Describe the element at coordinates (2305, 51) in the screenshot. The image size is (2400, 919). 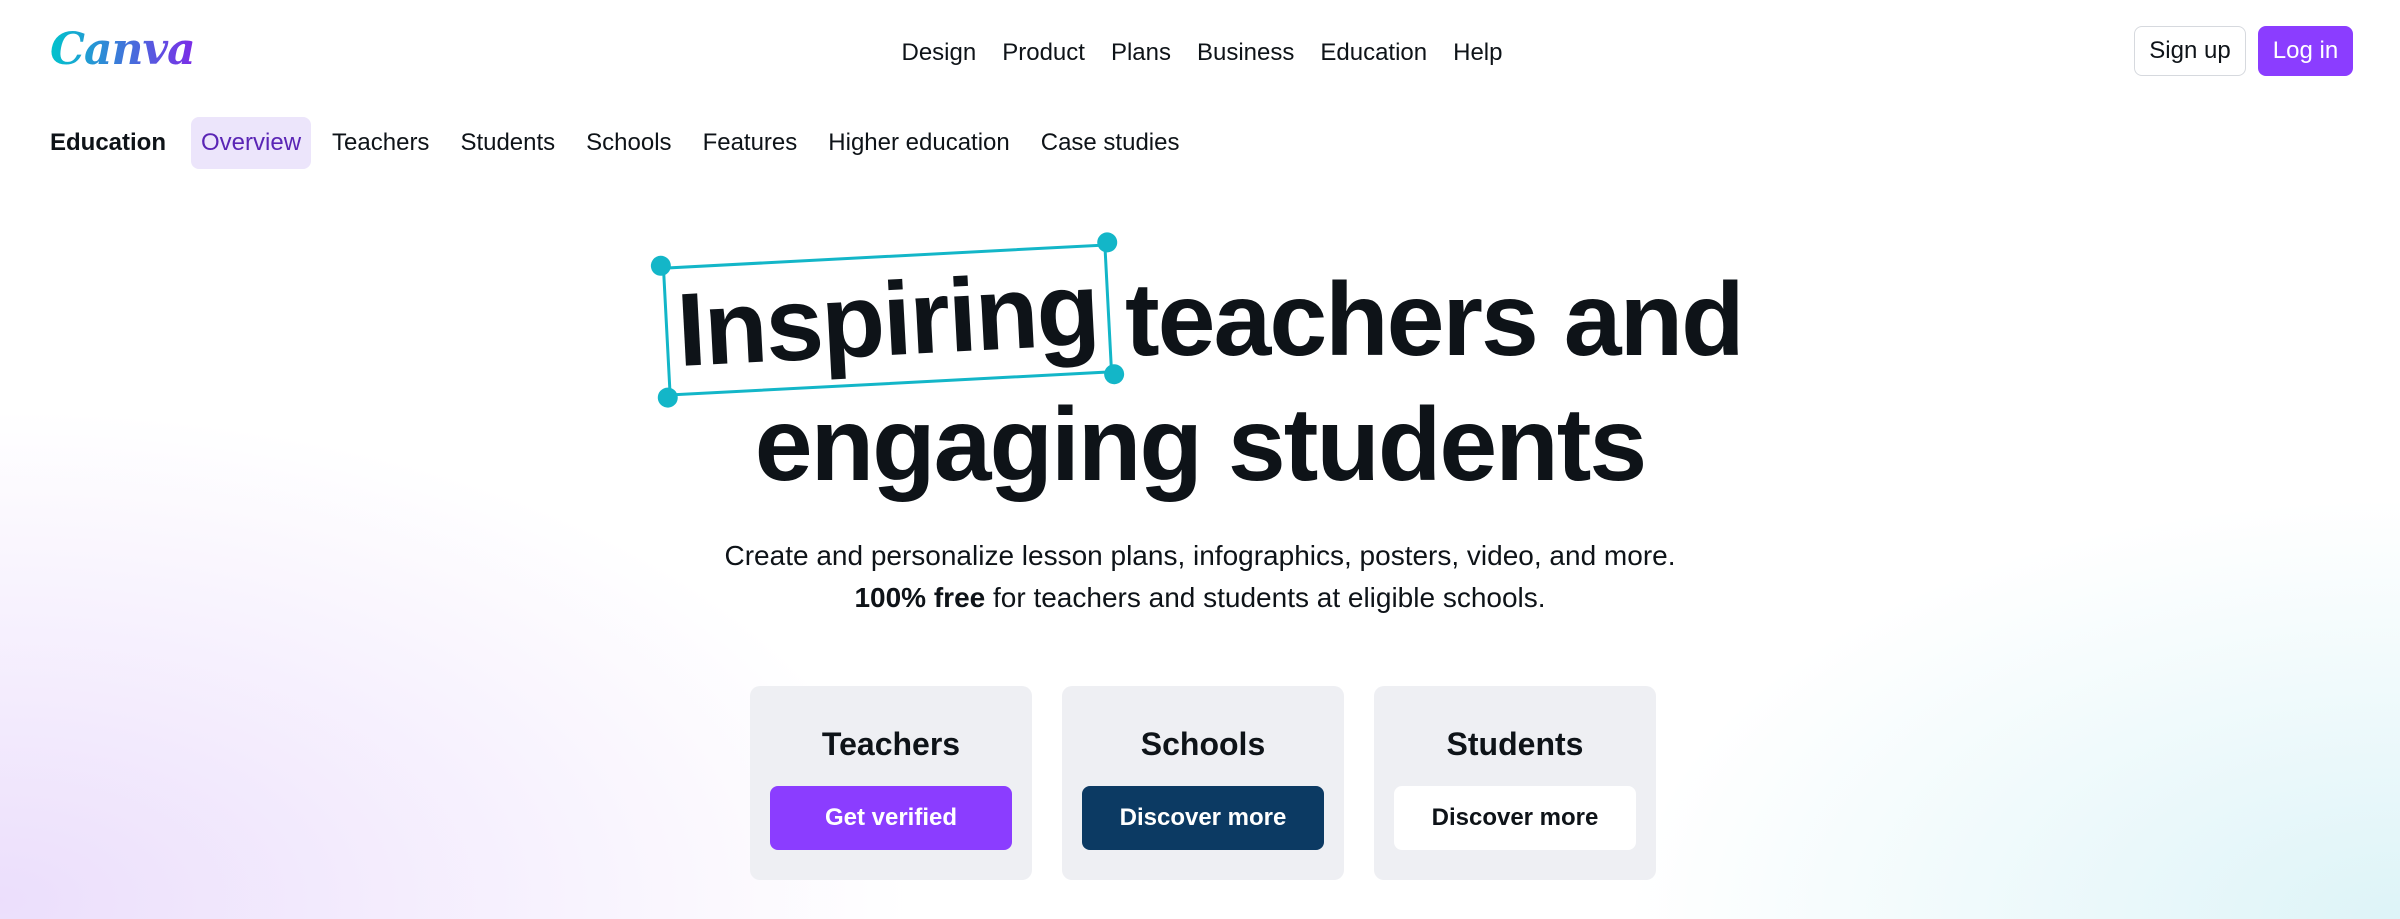
I see `login-button: Log in` at that location.